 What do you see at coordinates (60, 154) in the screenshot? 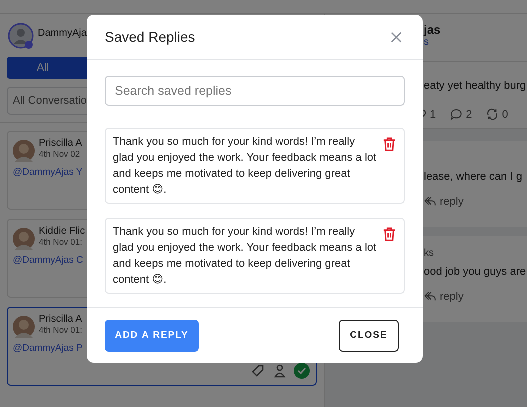
I see `message-time: 4th Nov 02` at bounding box center [60, 154].